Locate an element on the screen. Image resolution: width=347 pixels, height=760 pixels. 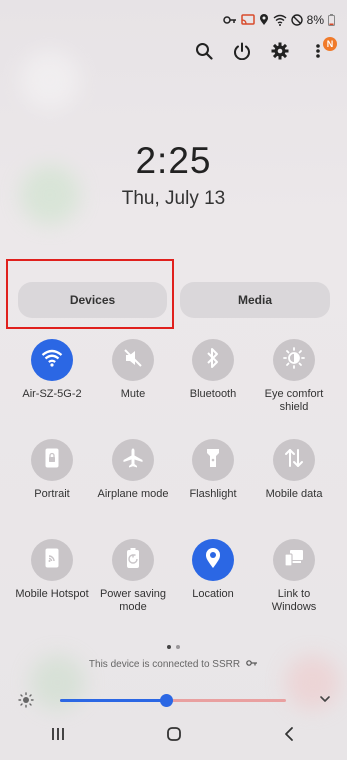
brightness-control is located at coordinates (175, 701).